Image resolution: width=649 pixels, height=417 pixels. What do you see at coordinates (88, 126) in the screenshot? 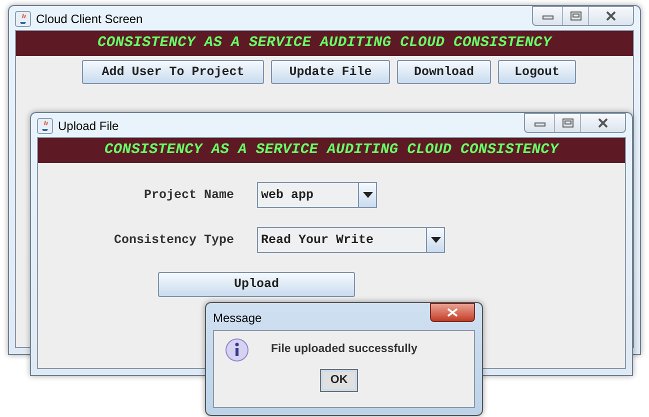
I see `window-title: Upload File` at bounding box center [88, 126].